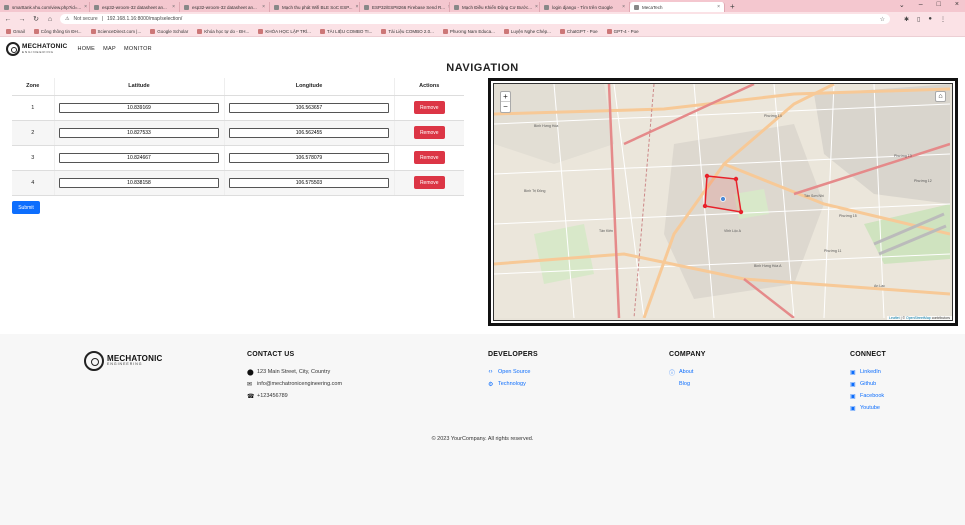  Describe the element at coordinates (251, 396) in the screenshot. I see `phone-icon: ☎` at that location.